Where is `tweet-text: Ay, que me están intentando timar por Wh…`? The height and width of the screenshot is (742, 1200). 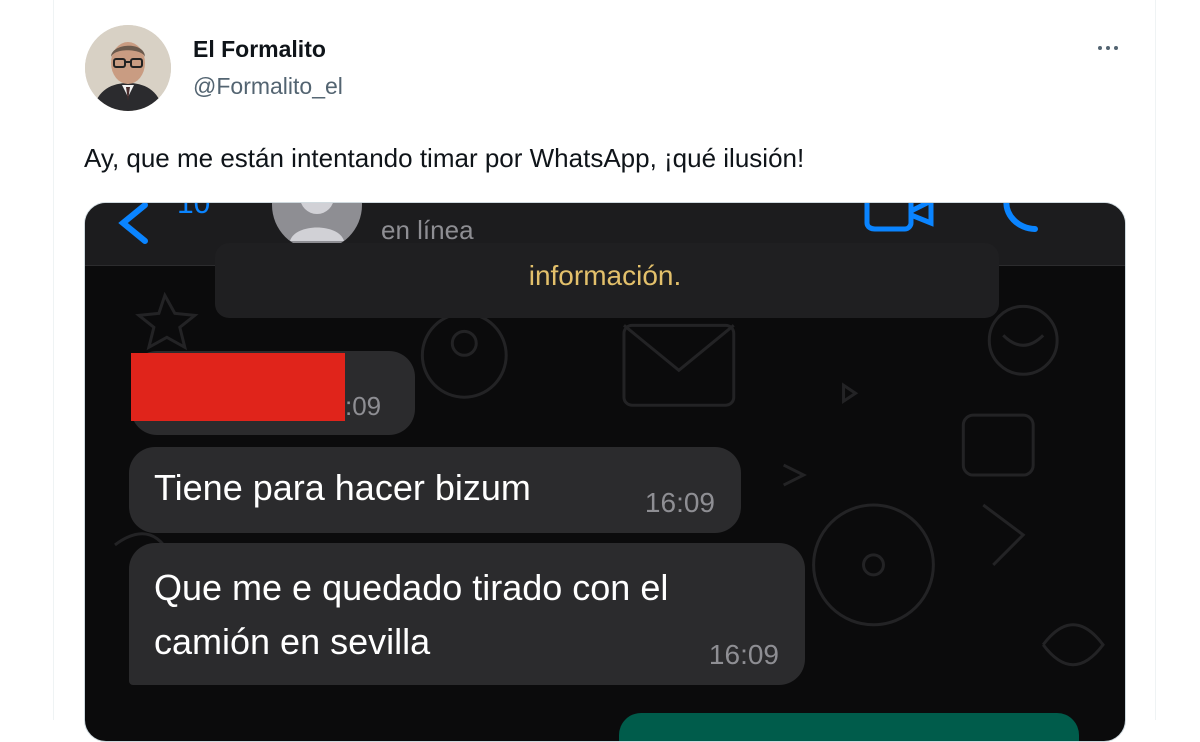
tweet-text: Ay, que me están intentando timar por Wh… is located at coordinates (444, 158).